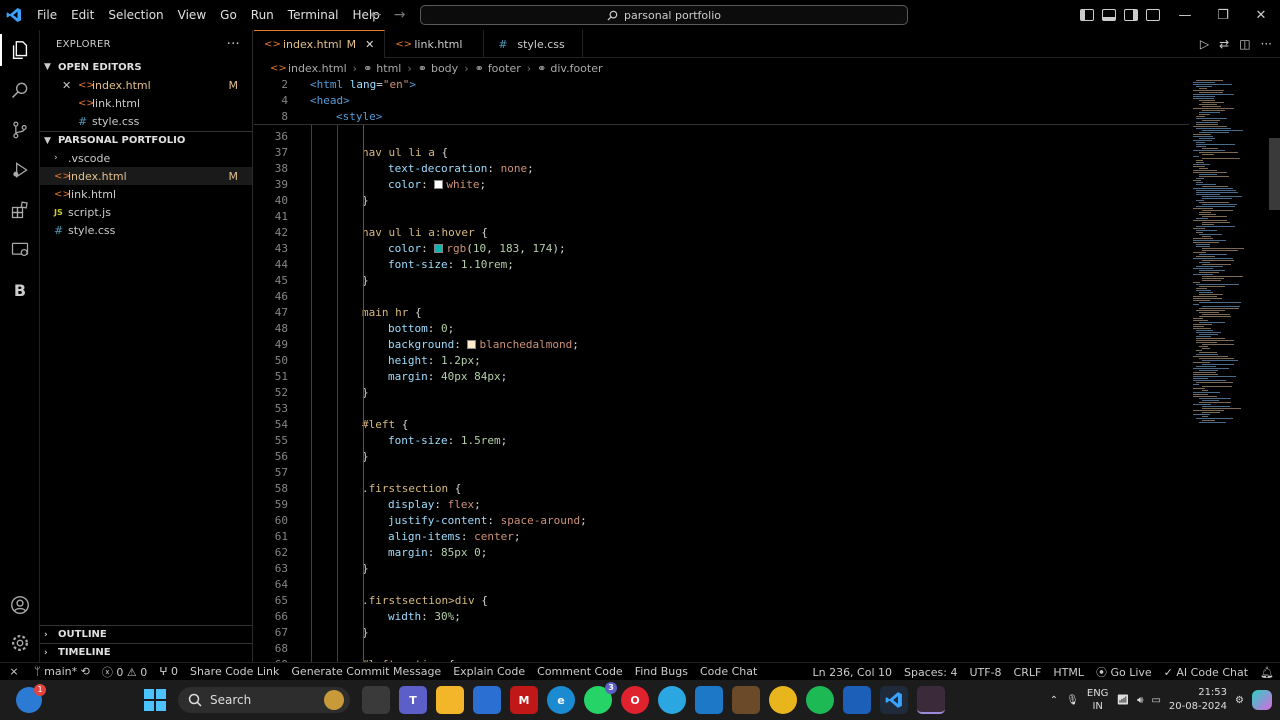 Image resolution: width=1280 pixels, height=720 pixels. I want to click on breadcrumb-footer: footer, so click(504, 68).